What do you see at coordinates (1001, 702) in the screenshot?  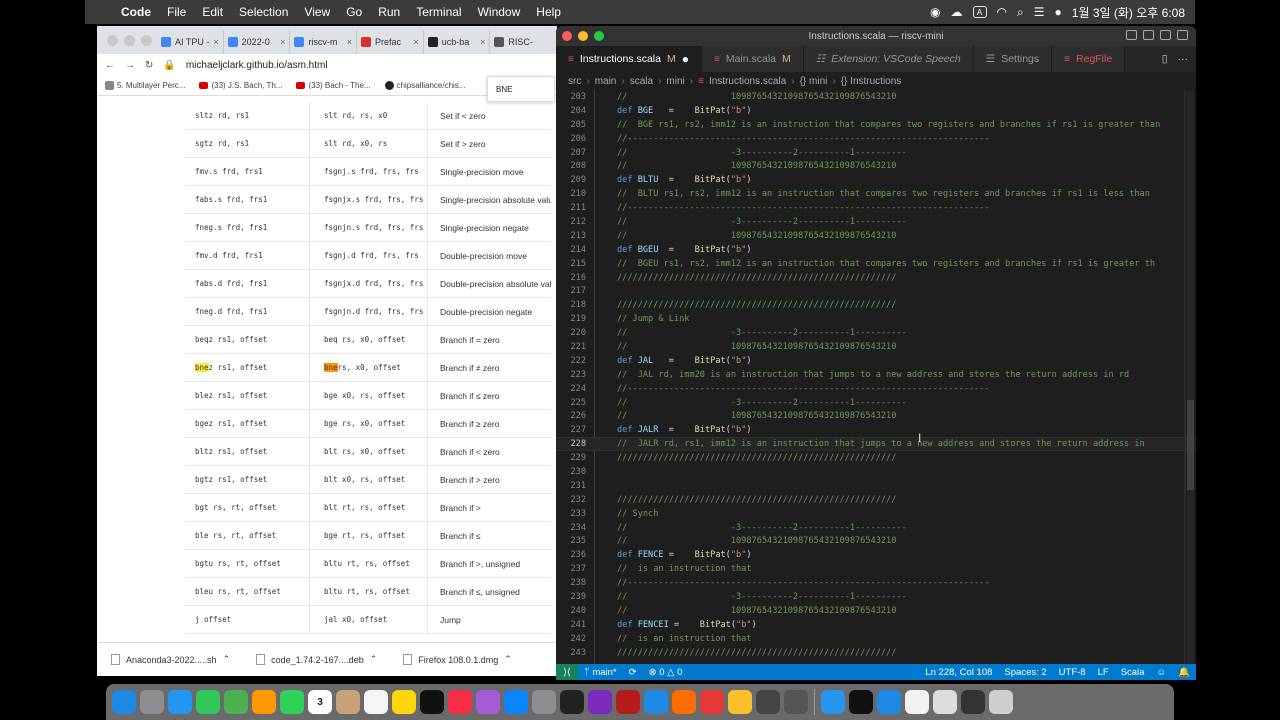 I see `trash-icon` at bounding box center [1001, 702].